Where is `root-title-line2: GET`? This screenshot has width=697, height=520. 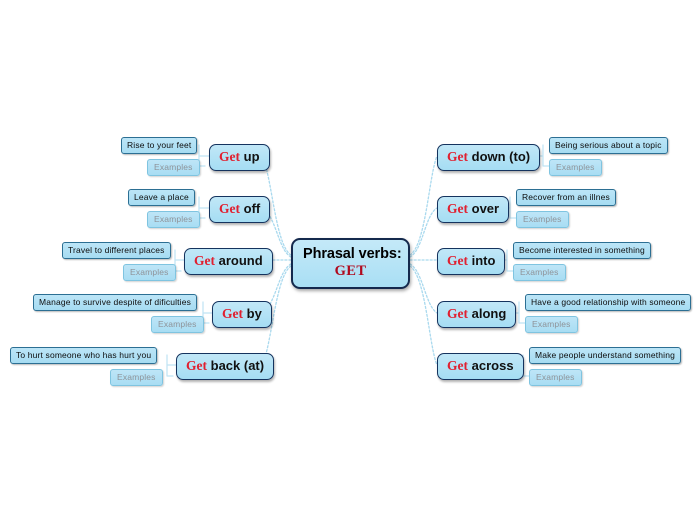 root-title-line2: GET is located at coordinates (350, 271).